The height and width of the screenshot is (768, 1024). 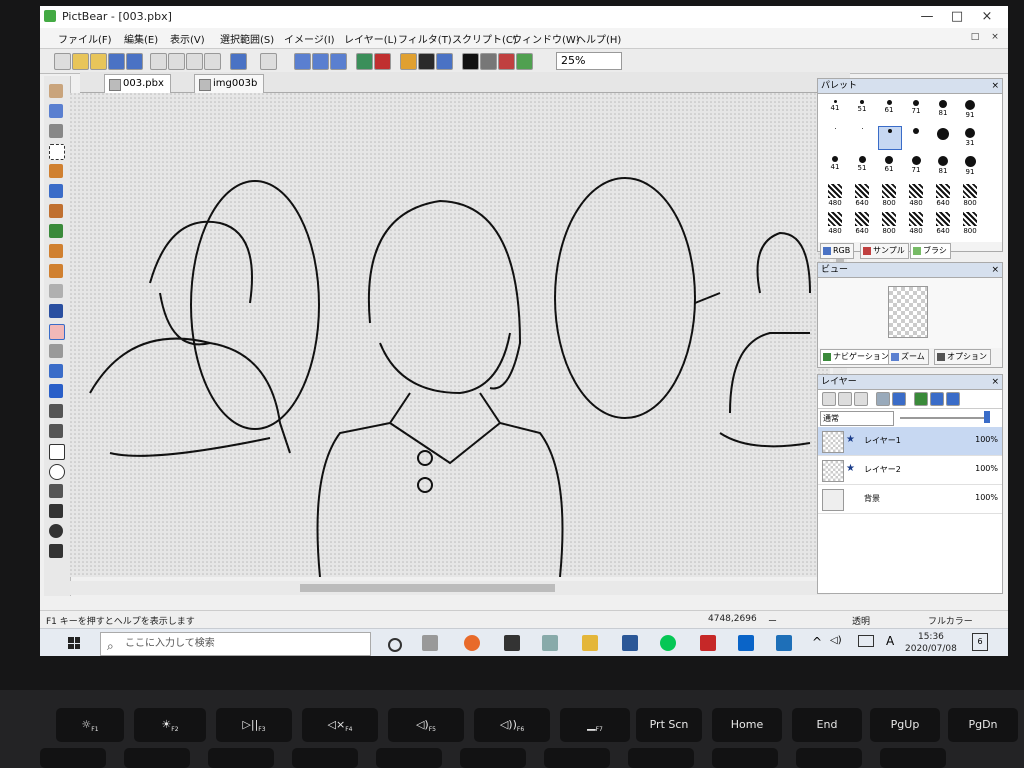 I want to click on save-as-icon, so click(x=134, y=61).